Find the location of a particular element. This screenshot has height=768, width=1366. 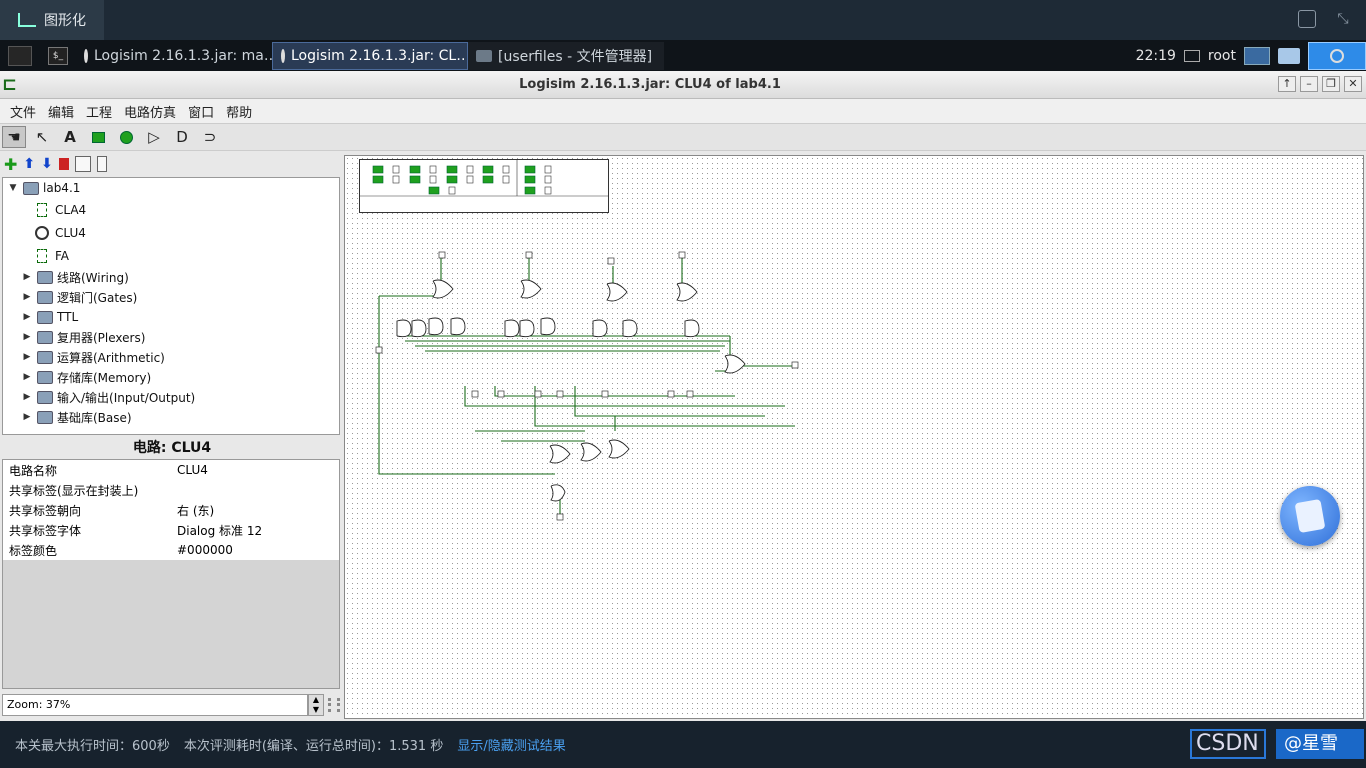

monitor-icon is located at coordinates (1257, 55).